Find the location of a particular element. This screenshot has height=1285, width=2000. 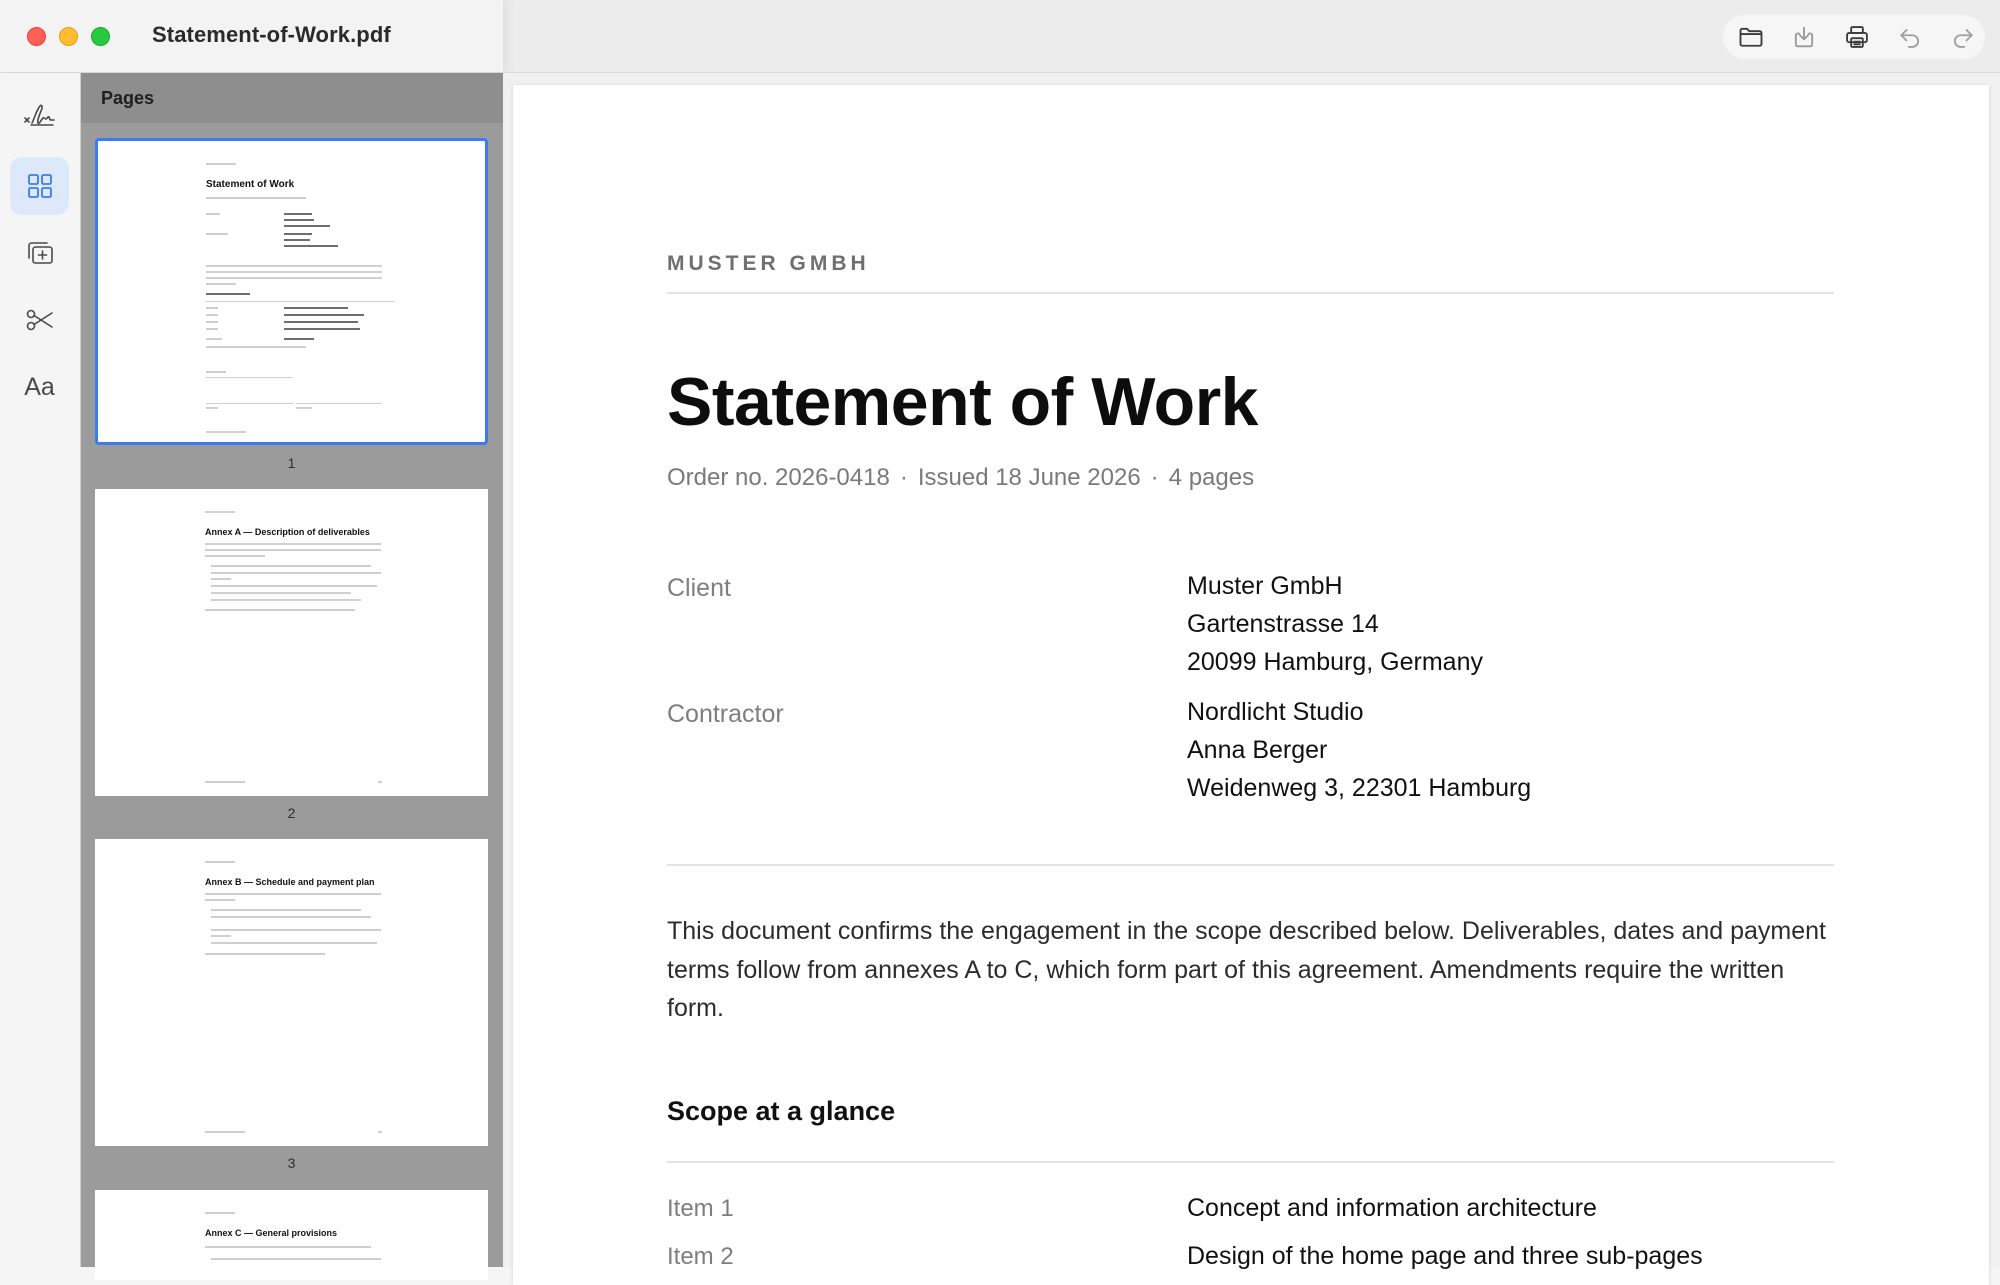

split-tool-button is located at coordinates (39, 320).